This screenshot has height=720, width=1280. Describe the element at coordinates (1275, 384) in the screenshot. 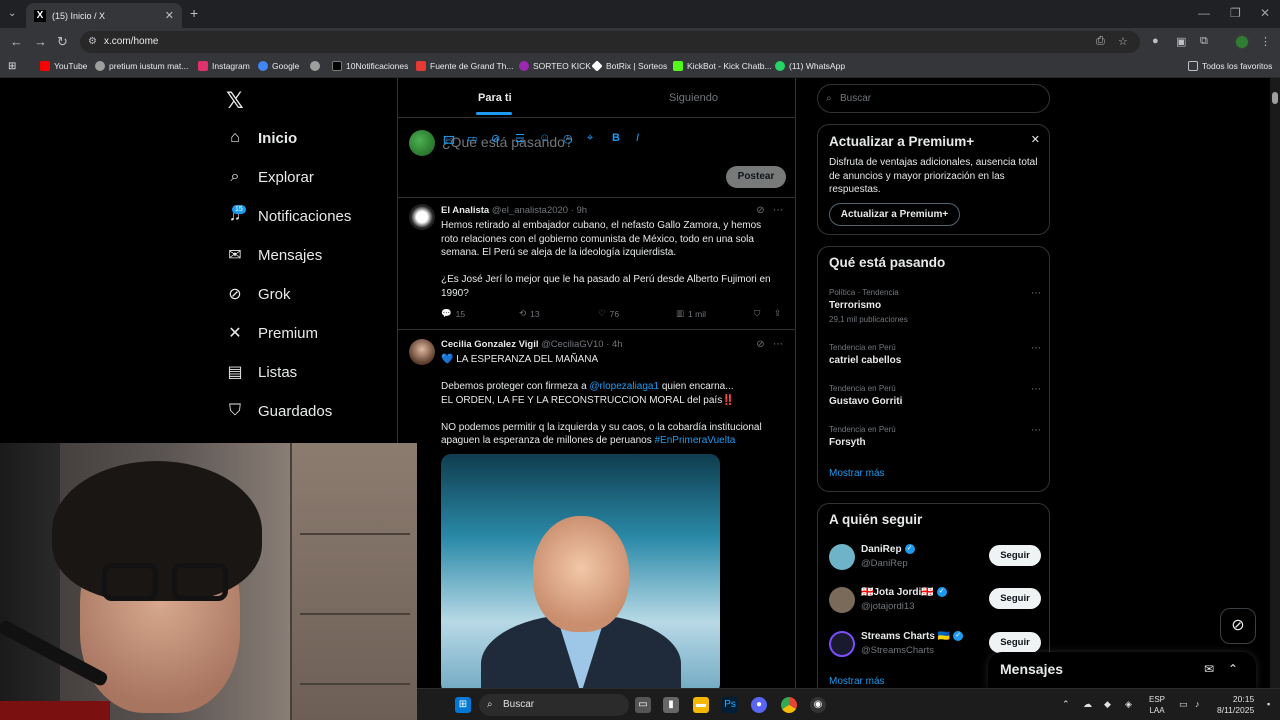

I see `page-scrollbar` at that location.